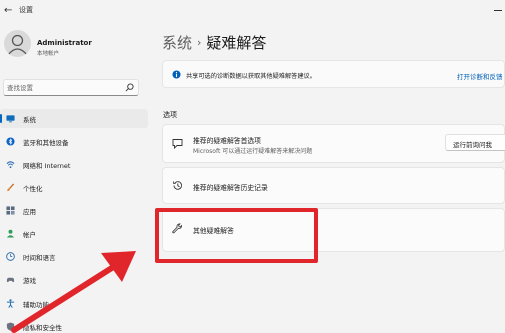  Describe the element at coordinates (42, 328) in the screenshot. I see `sidebar-item-label: 隐私和安全性` at that location.